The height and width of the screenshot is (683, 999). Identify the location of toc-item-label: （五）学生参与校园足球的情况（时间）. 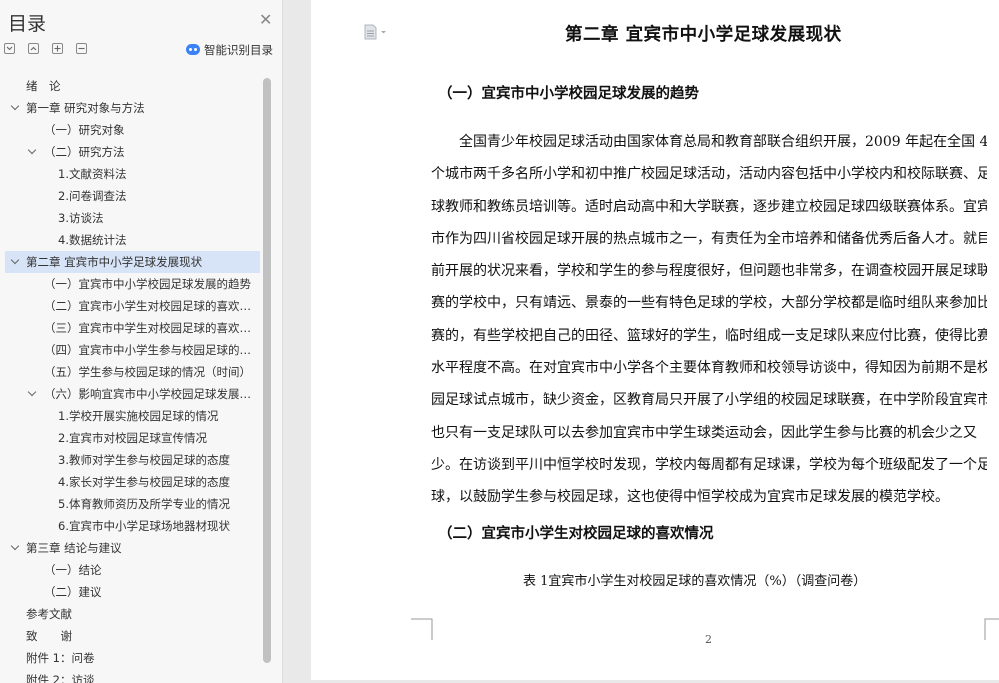
(147, 372).